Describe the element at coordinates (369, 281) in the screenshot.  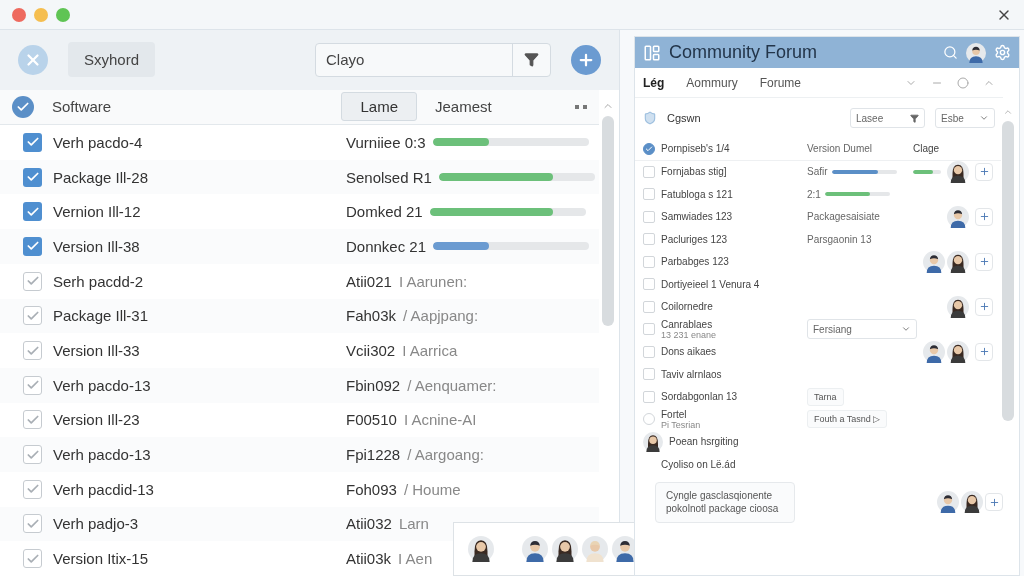
I see `row-value: Atii021` at that location.